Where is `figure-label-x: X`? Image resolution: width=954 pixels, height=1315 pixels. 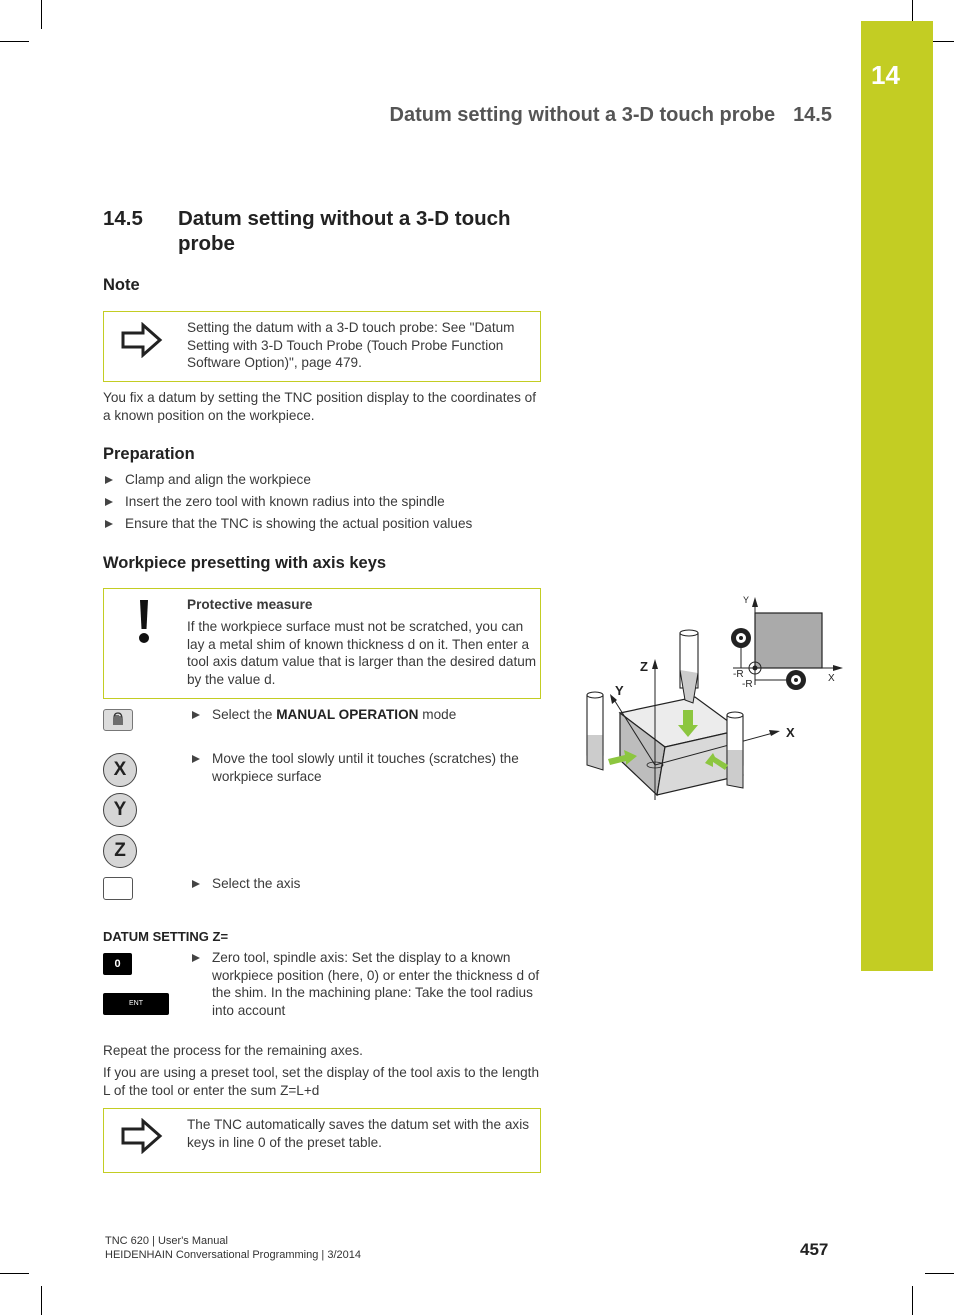
figure-label-x: X is located at coordinates (790, 732).